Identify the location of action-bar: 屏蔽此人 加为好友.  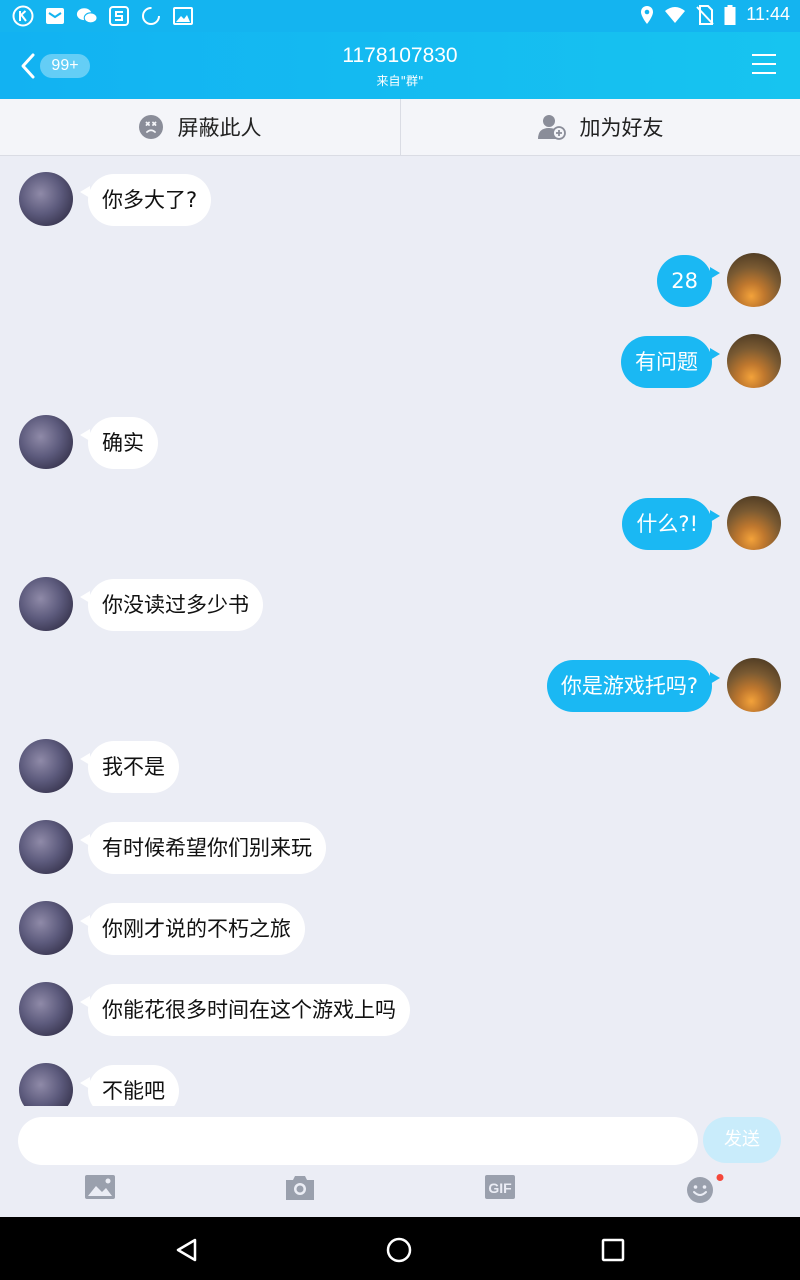
(400, 127).